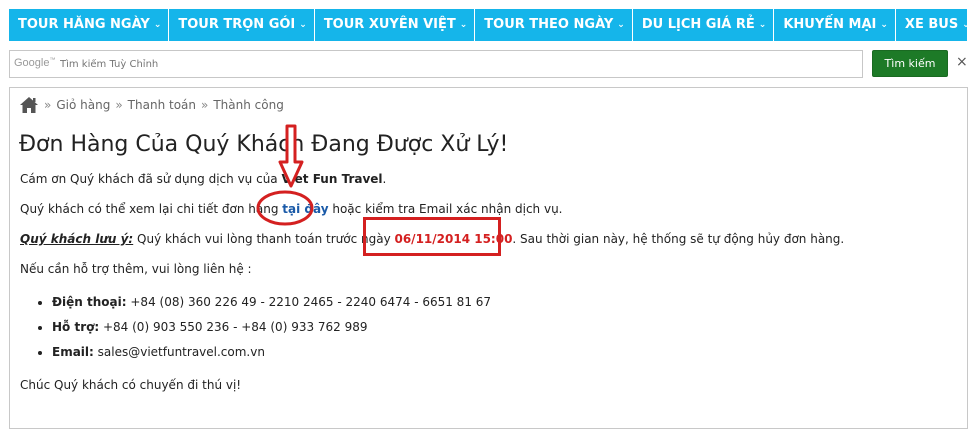 Image resolution: width=978 pixels, height=429 pixels. I want to click on nav-xe-bus: XE BUS ⌄, so click(936, 25).